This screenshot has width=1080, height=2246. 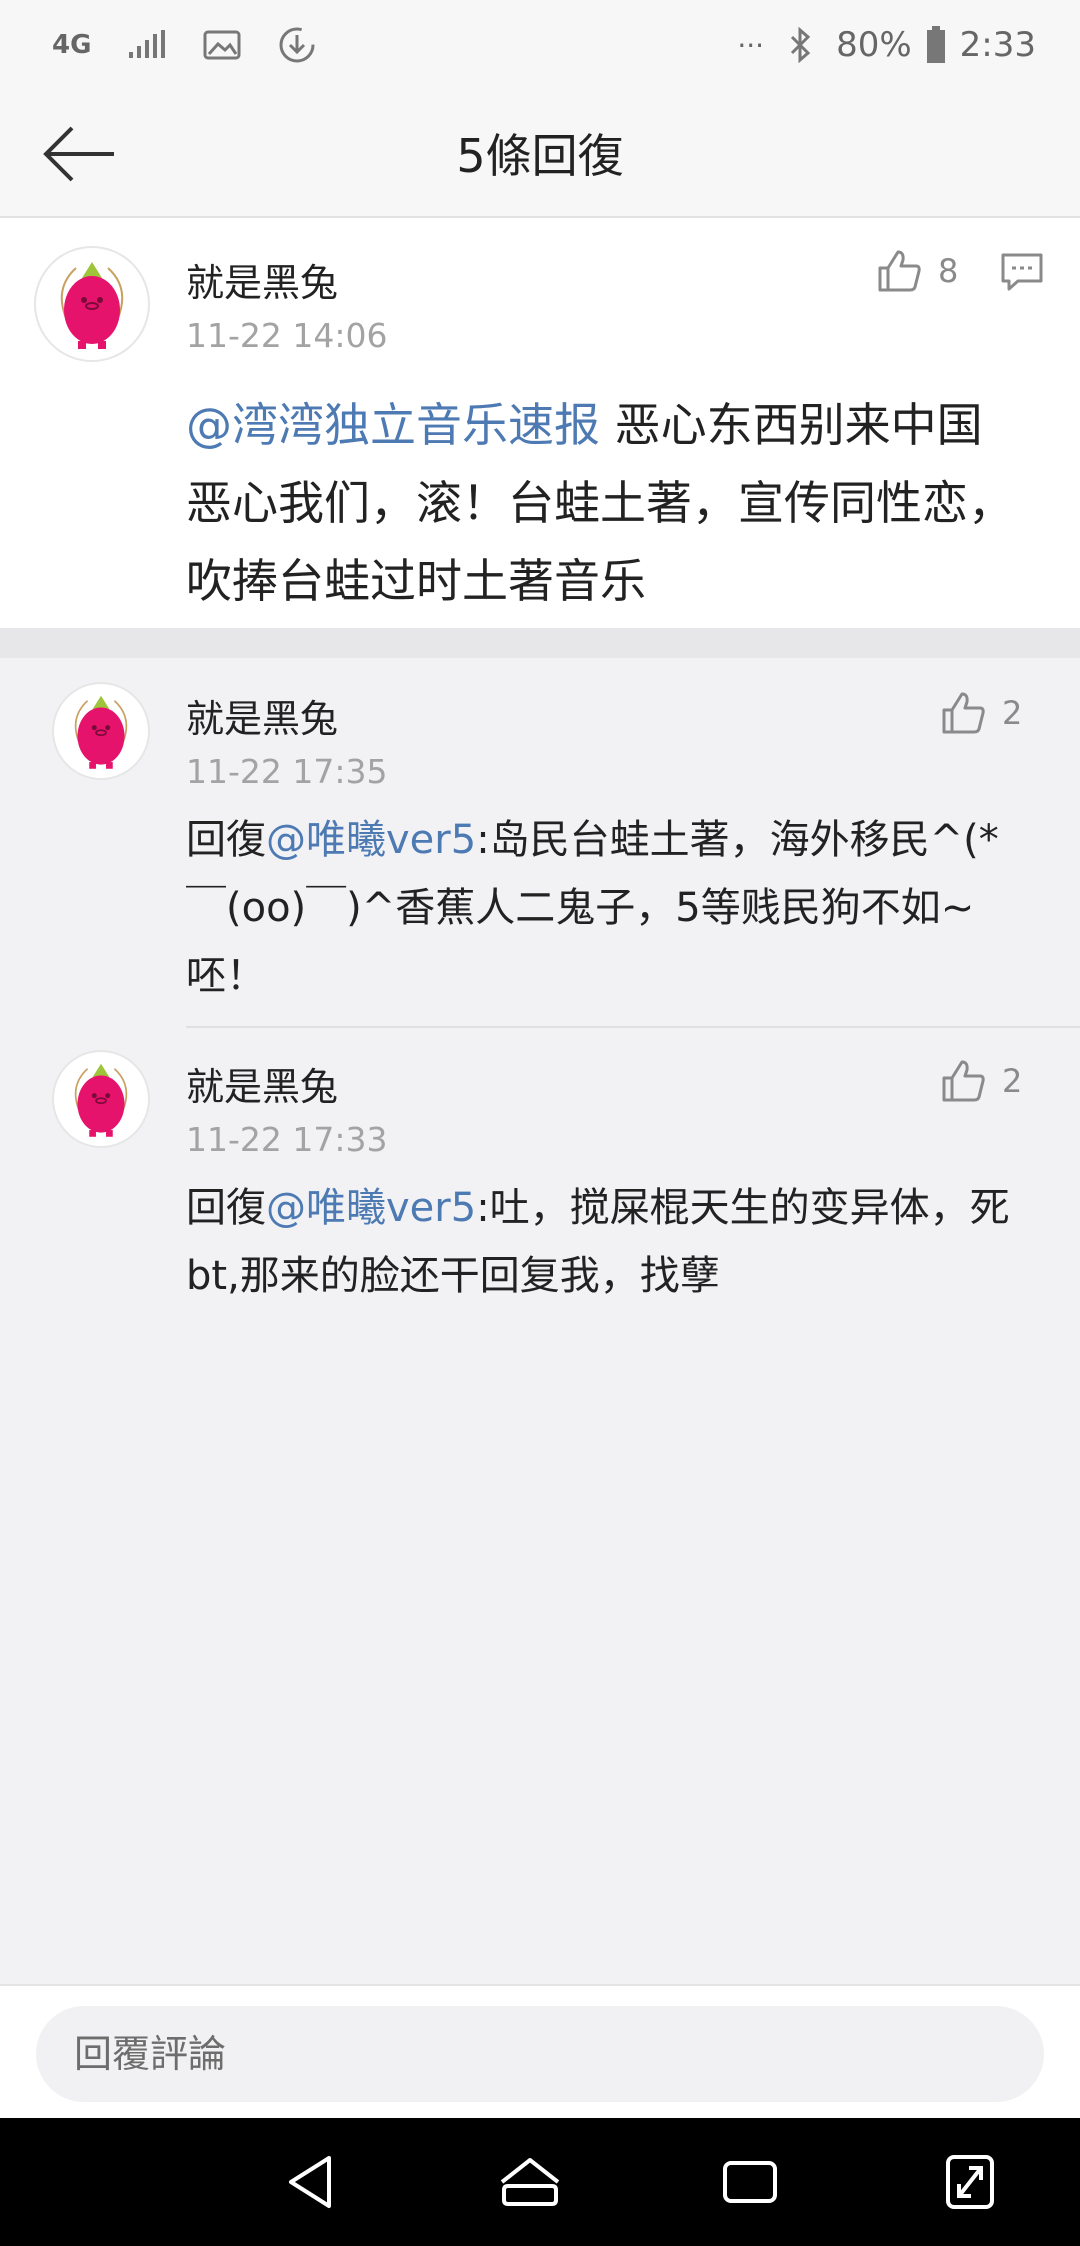 I want to click on more-dots: ···, so click(x=751, y=45).